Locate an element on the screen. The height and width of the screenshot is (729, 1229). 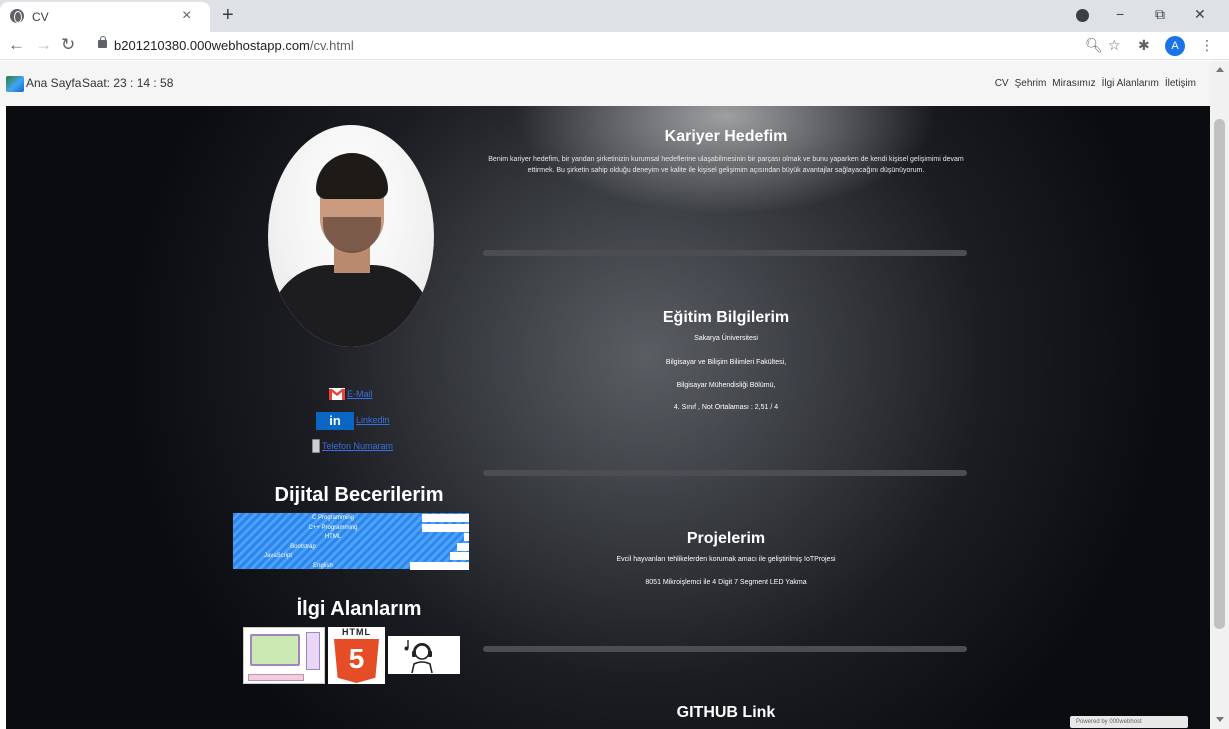
nav-link-sehrim: Şehrim is located at coordinates (1031, 83).